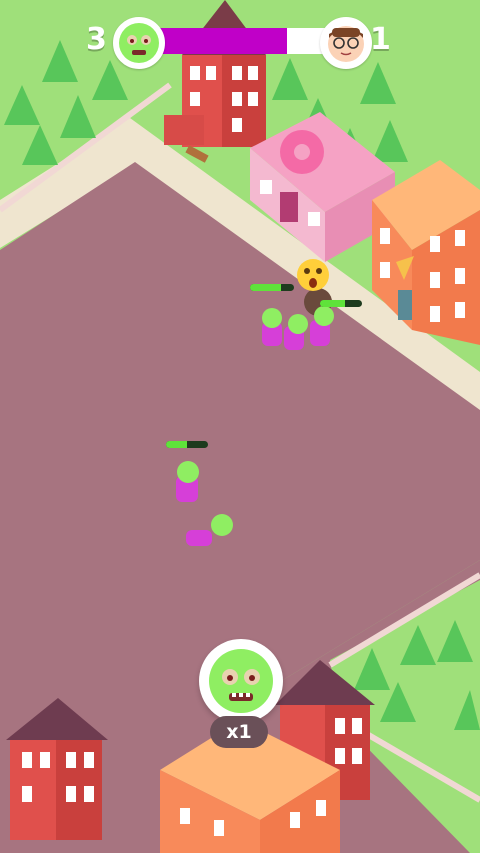  I want to click on zombie-spawn-button, so click(241, 681).